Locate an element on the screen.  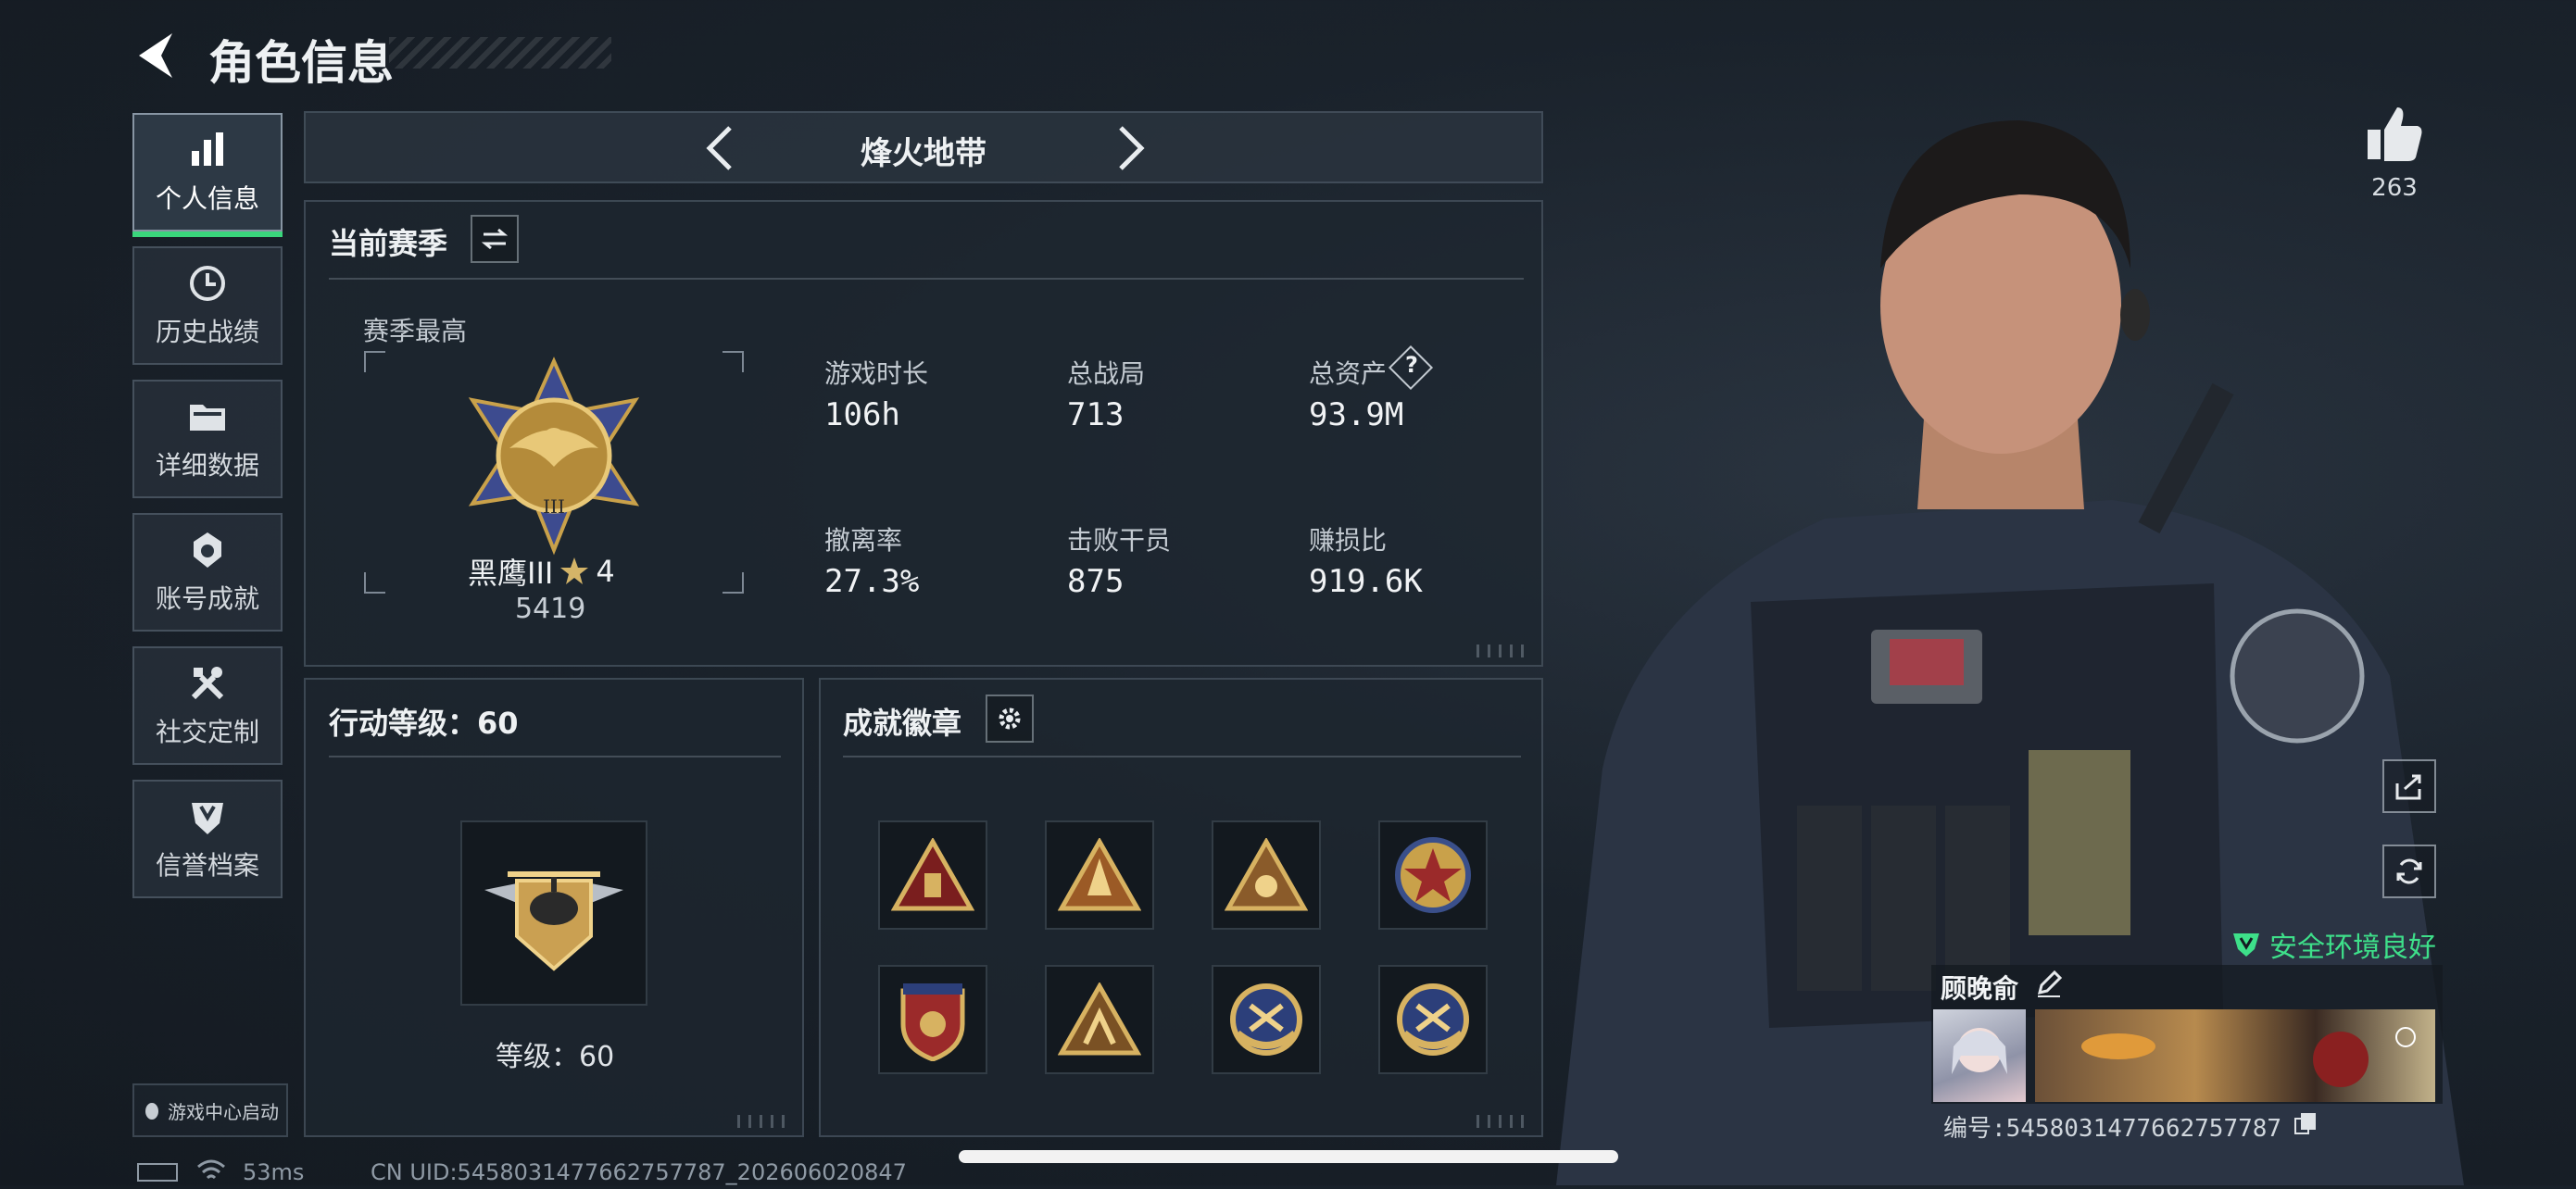
shield-stars-badge-icon is located at coordinates (932, 1022).